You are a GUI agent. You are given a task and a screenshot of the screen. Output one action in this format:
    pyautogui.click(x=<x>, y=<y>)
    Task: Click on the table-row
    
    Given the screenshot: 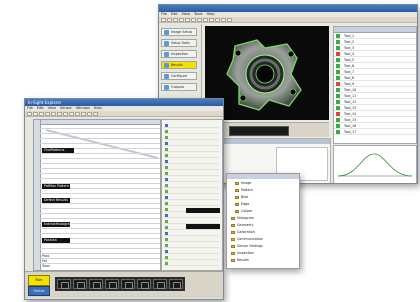 What is the action you would take?
    pyautogui.click(x=100, y=261)
    